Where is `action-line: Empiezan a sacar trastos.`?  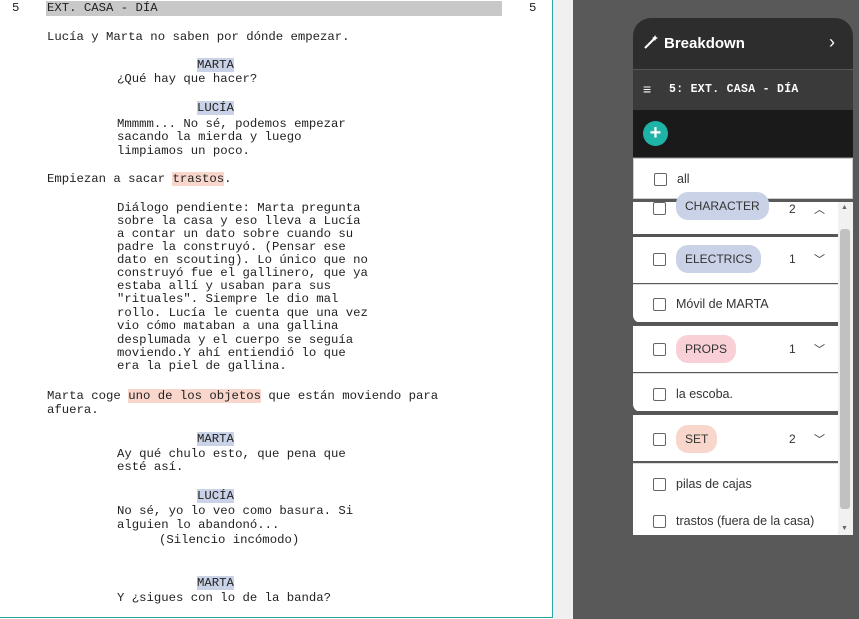
action-line: Empiezan a sacar trastos. is located at coordinates (139, 179).